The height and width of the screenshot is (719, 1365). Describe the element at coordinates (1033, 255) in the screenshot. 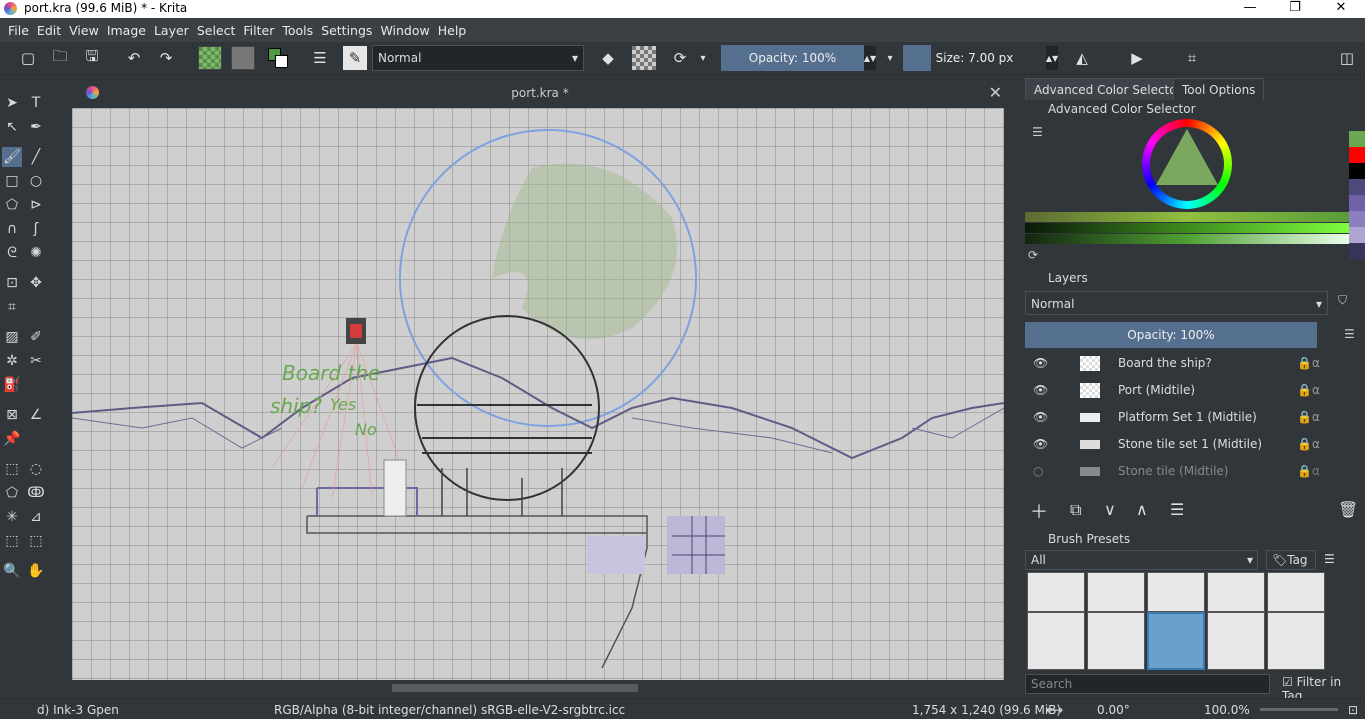

I see `reset-color-icon: ⟳` at that location.